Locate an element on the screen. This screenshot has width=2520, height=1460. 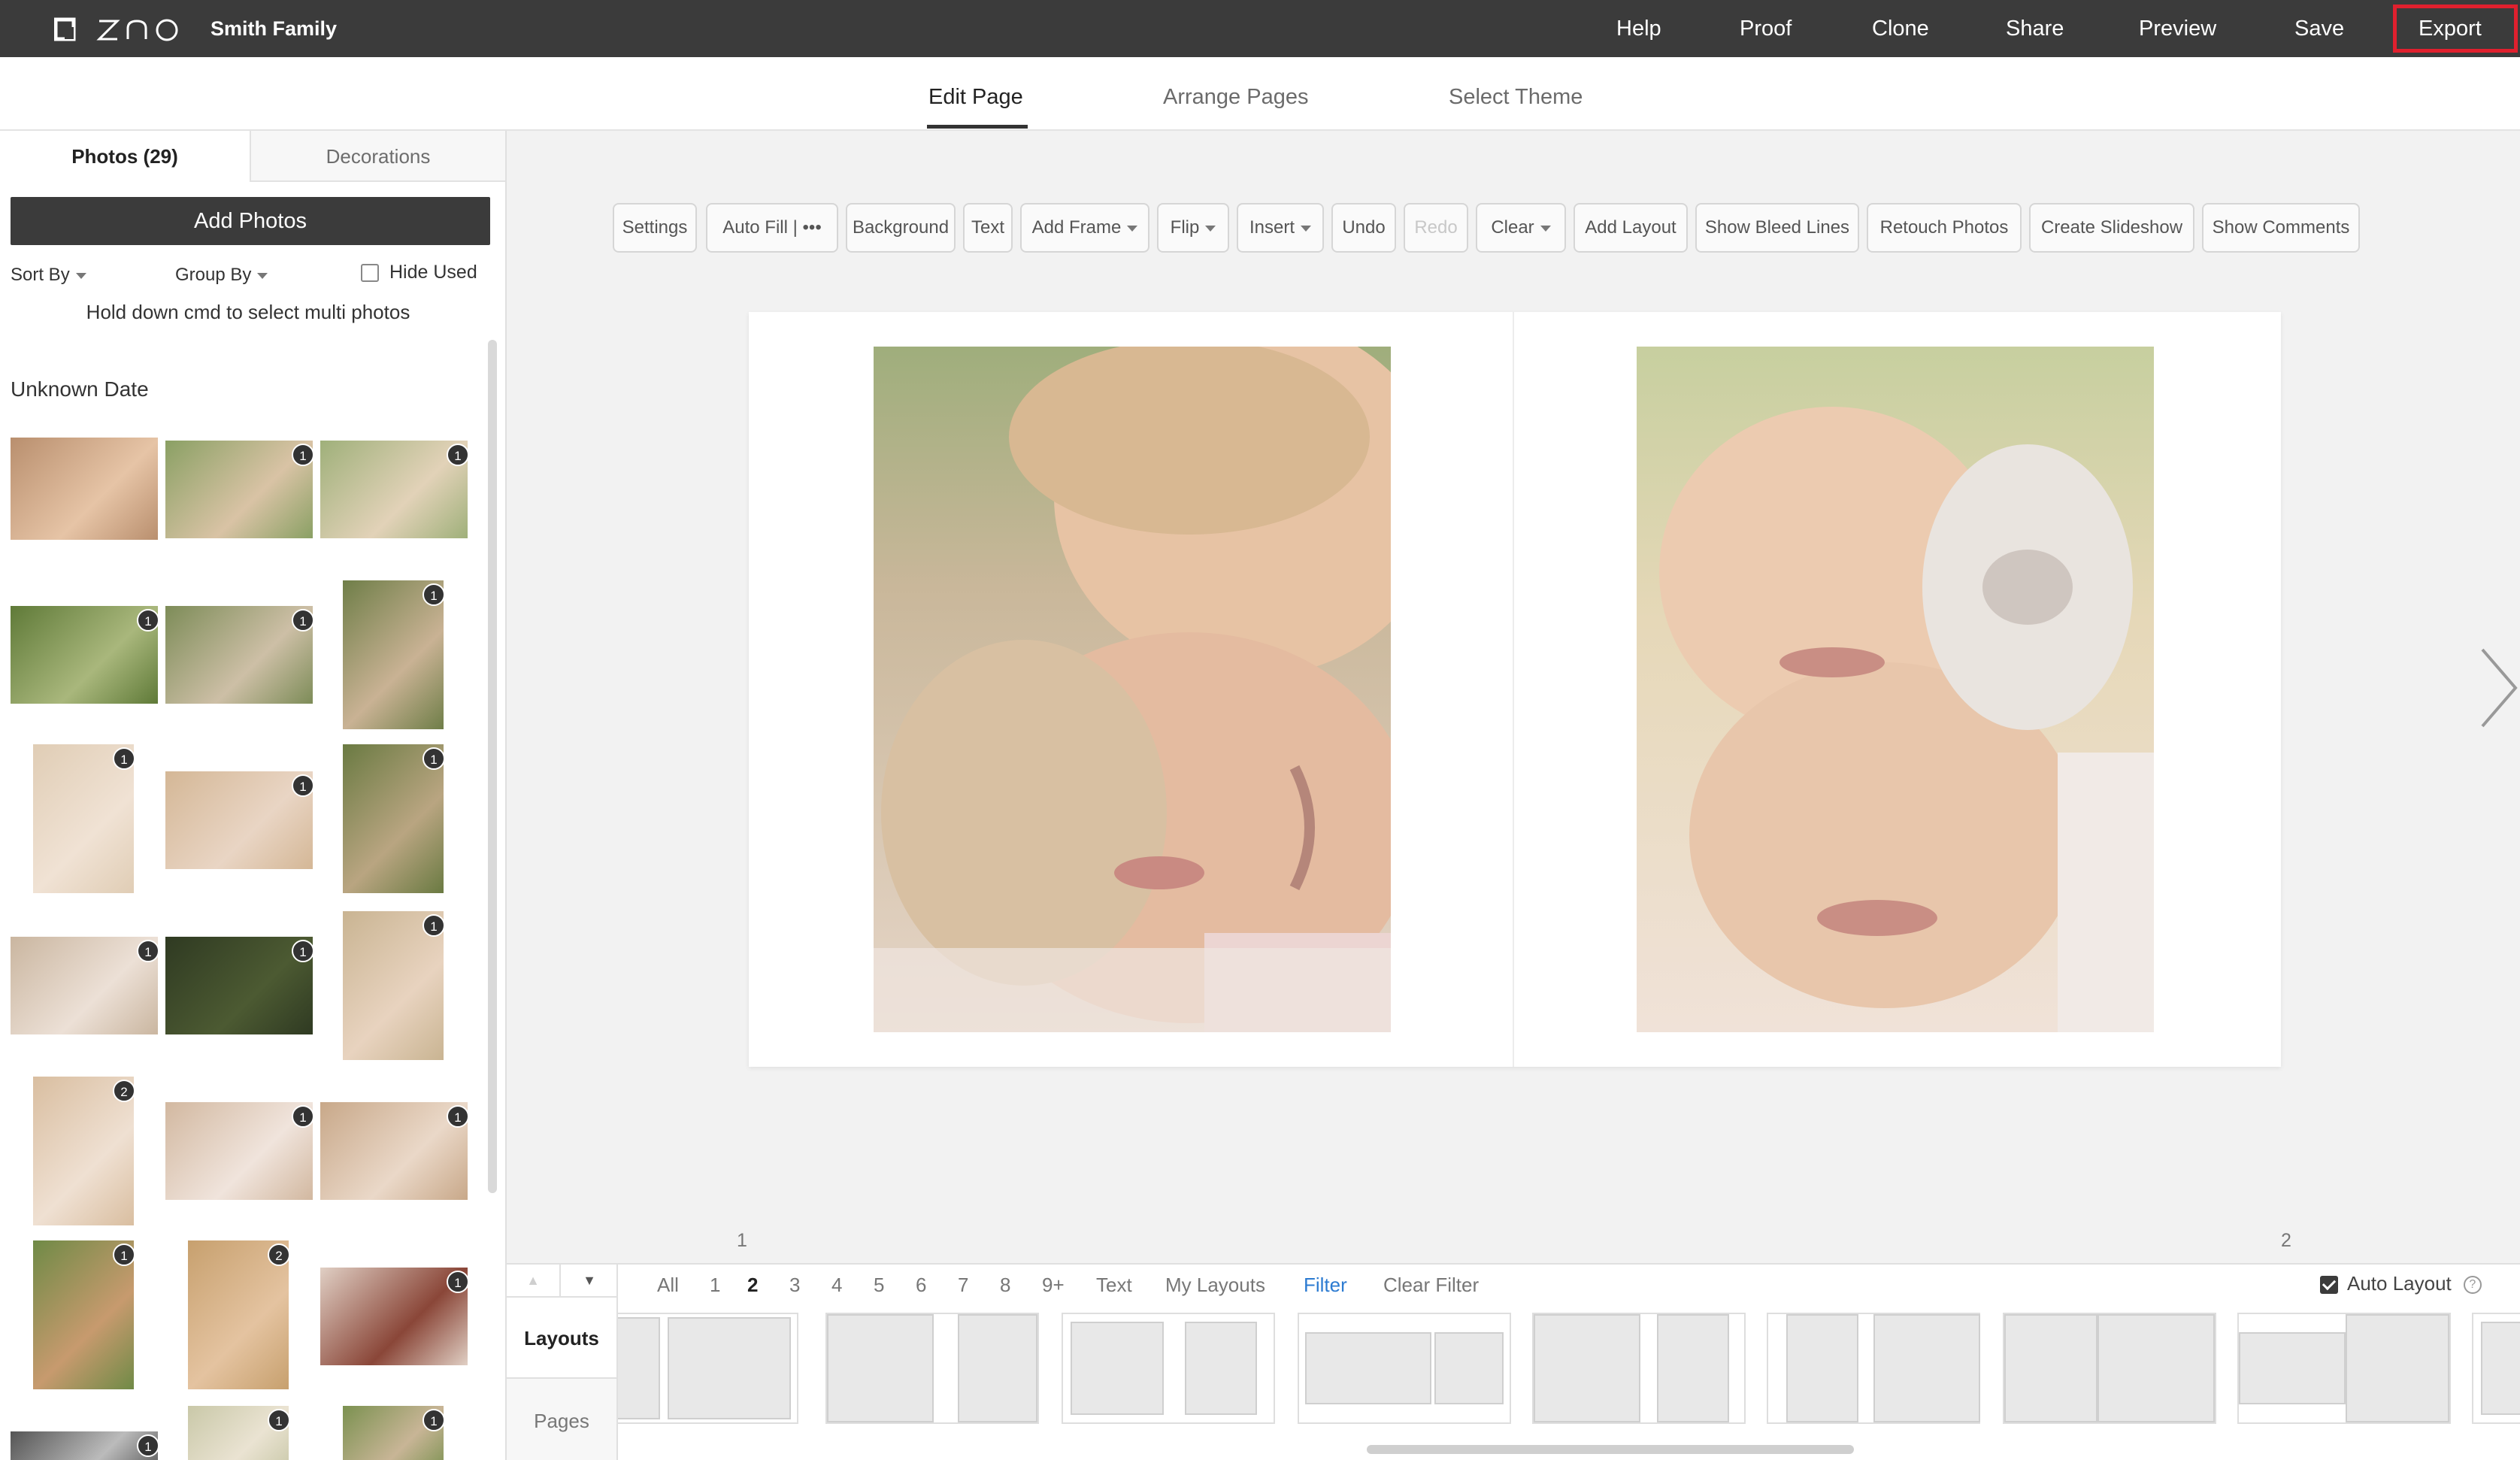
next-spread-arrow-icon is located at coordinates (2498, 688).